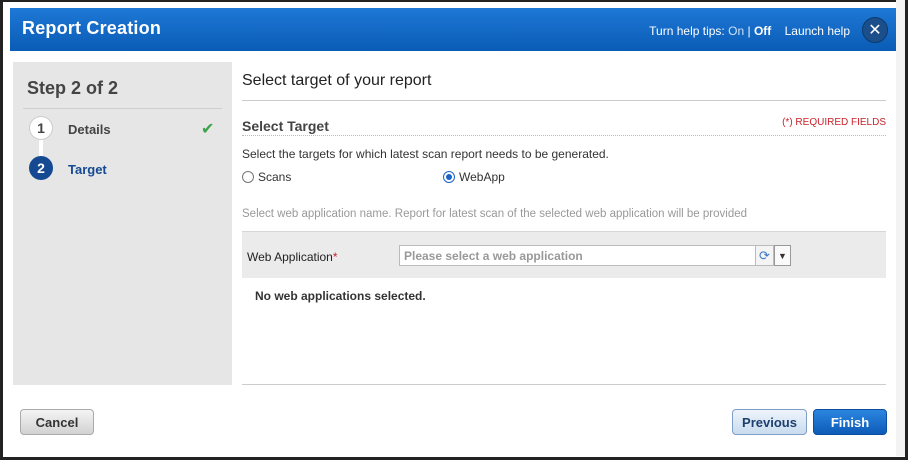 The image size is (908, 460). What do you see at coordinates (564, 100) in the screenshot?
I see `heading-divider` at bounding box center [564, 100].